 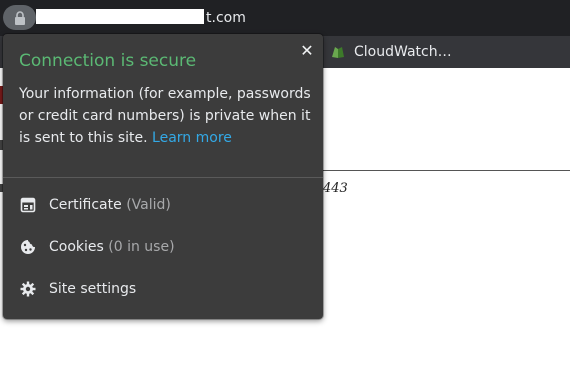 What do you see at coordinates (141, 247) in the screenshot?
I see `cookies-status: (0 in use)` at bounding box center [141, 247].